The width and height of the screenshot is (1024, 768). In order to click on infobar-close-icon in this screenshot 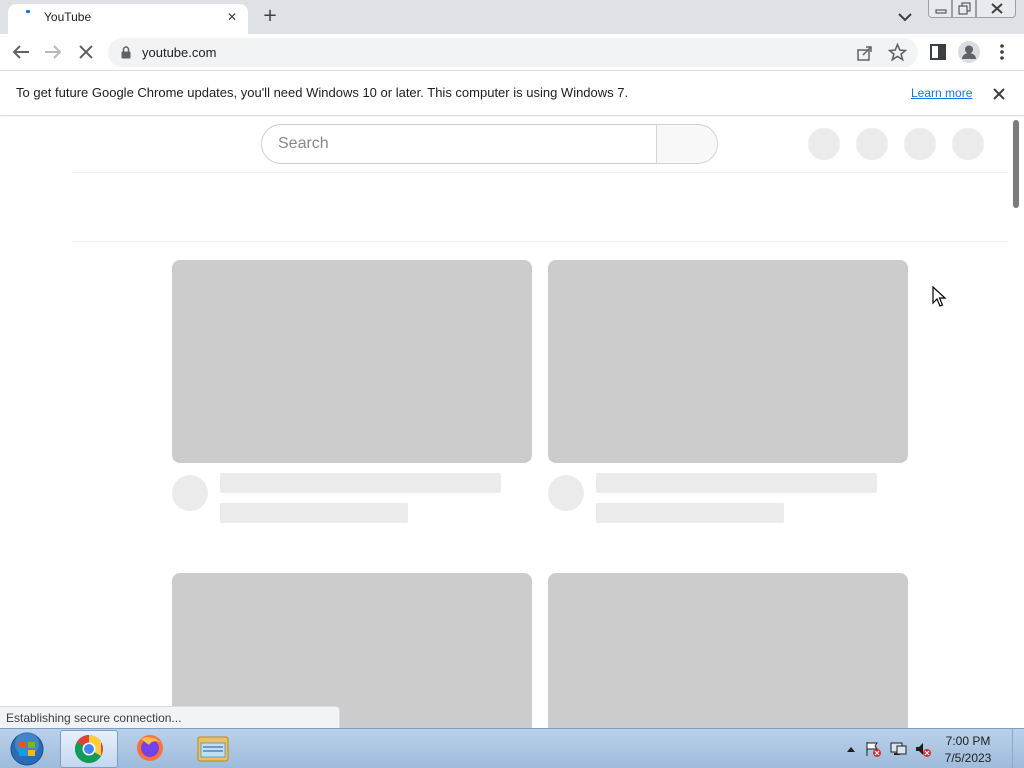, I will do `click(999, 94)`.